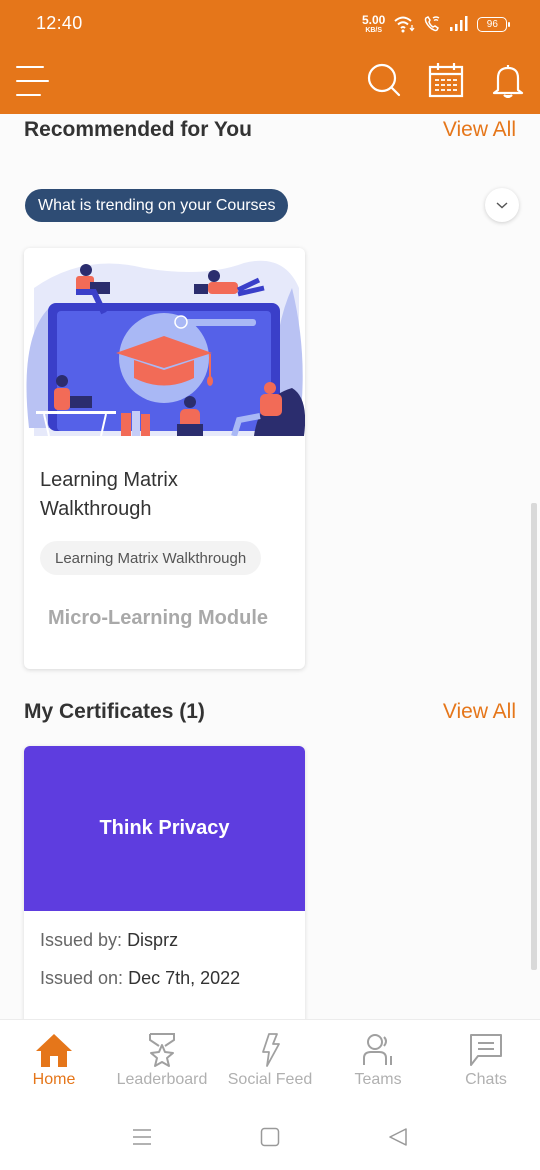 The height and width of the screenshot is (1170, 540). Describe the element at coordinates (59, 23) in the screenshot. I see `status-time: 12:40` at that location.